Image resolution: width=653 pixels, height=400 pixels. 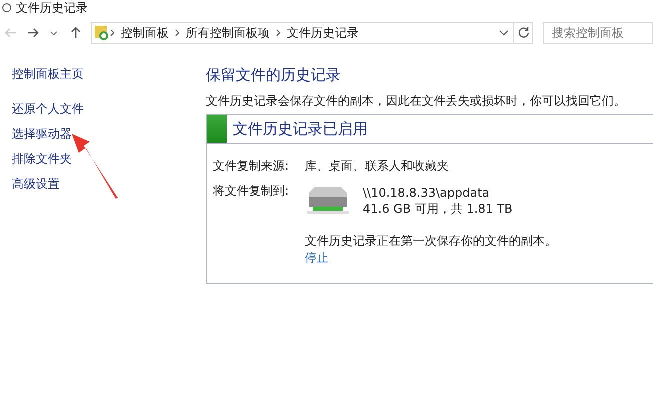 What do you see at coordinates (36, 184) in the screenshot?
I see `sidebar-link: 高级设置` at bounding box center [36, 184].